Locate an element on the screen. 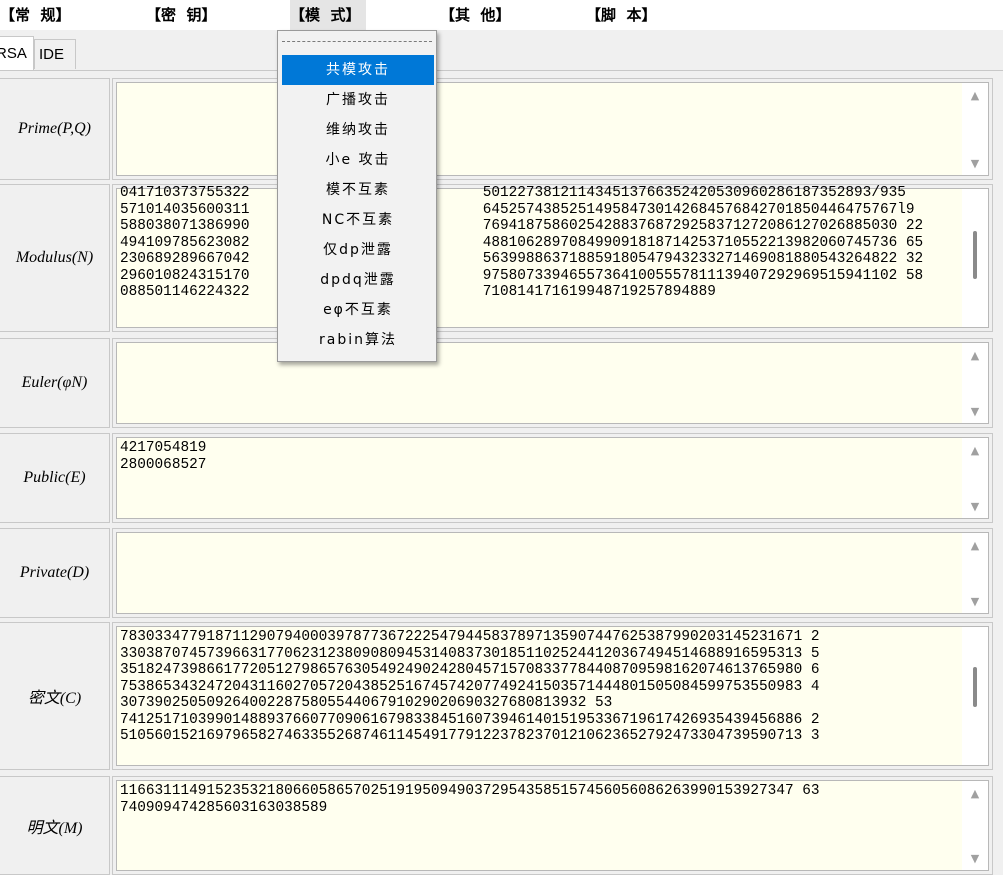 This screenshot has height=875, width=1003. mode-broadcast: 广播攻击 is located at coordinates (358, 100).